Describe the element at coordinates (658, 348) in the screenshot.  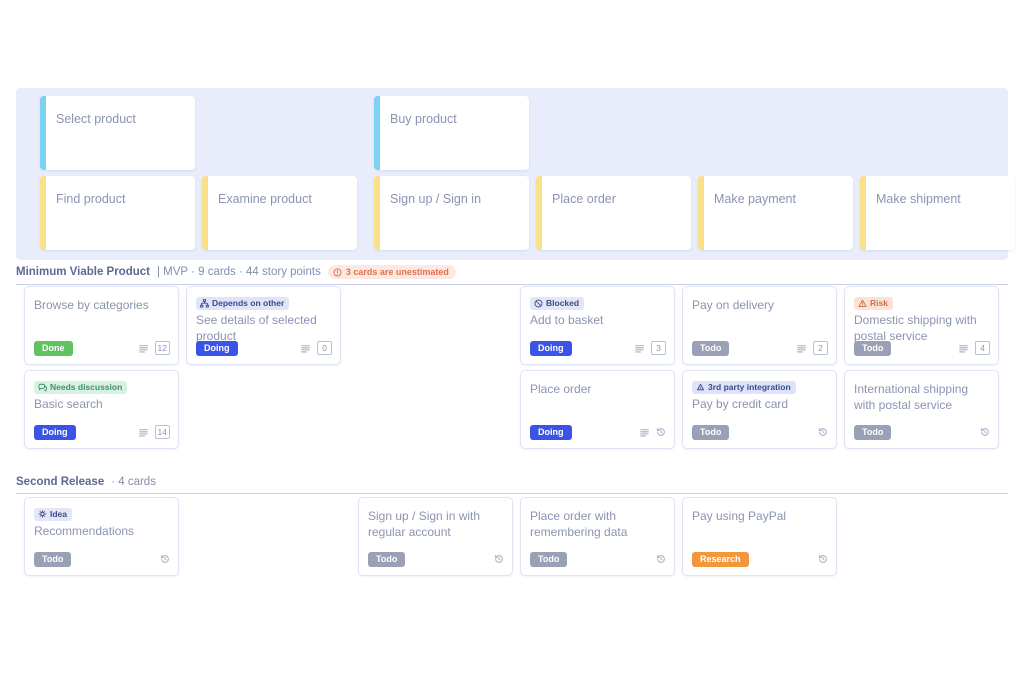
I see `story-points-badge: 3` at that location.